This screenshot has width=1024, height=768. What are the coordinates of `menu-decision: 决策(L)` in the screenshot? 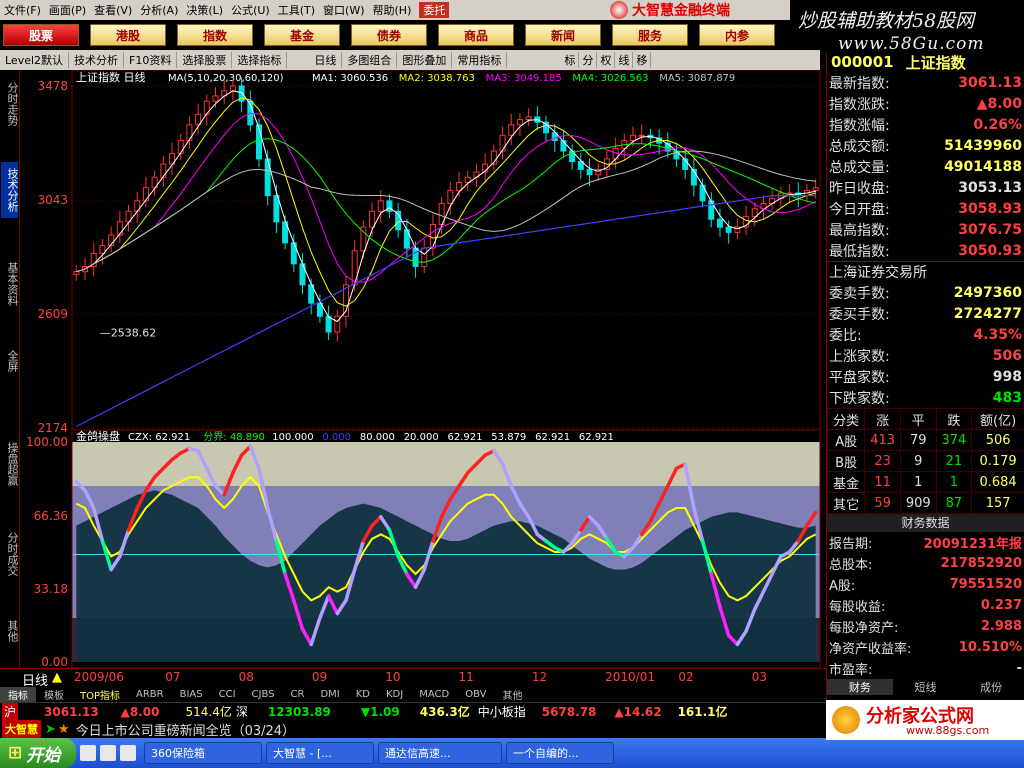 It's located at (204, 10).